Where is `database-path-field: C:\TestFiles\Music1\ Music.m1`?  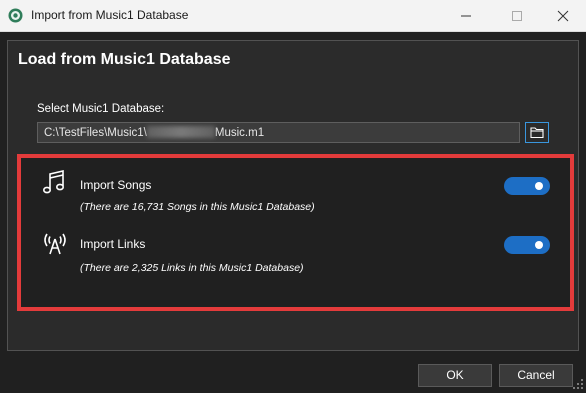 database-path-field: C:\TestFiles\Music1\ Music.m1 is located at coordinates (278, 132).